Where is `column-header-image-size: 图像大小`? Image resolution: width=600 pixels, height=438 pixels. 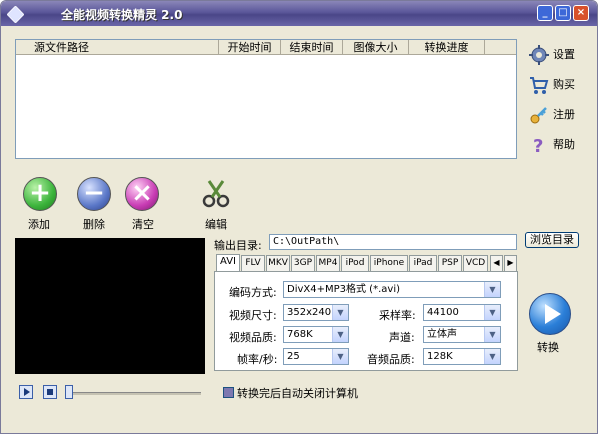 column-header-image-size: 图像大小 is located at coordinates (376, 47).